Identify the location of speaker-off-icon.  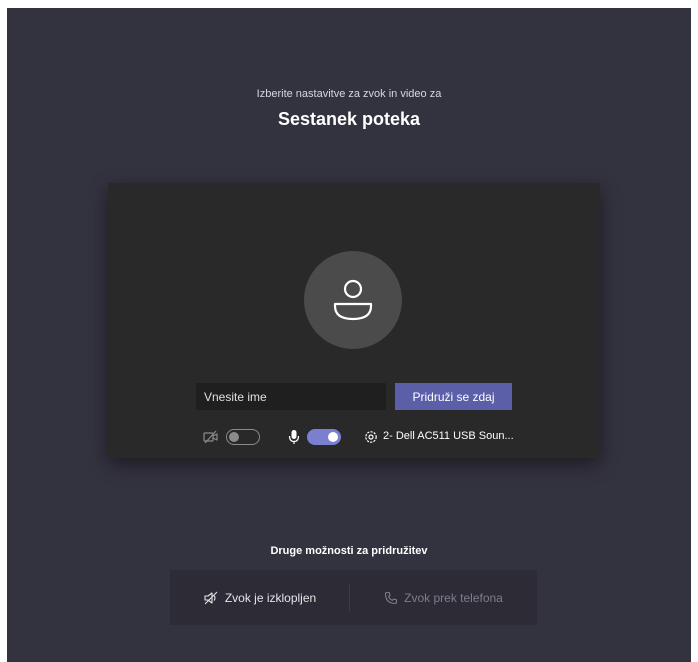
(211, 597).